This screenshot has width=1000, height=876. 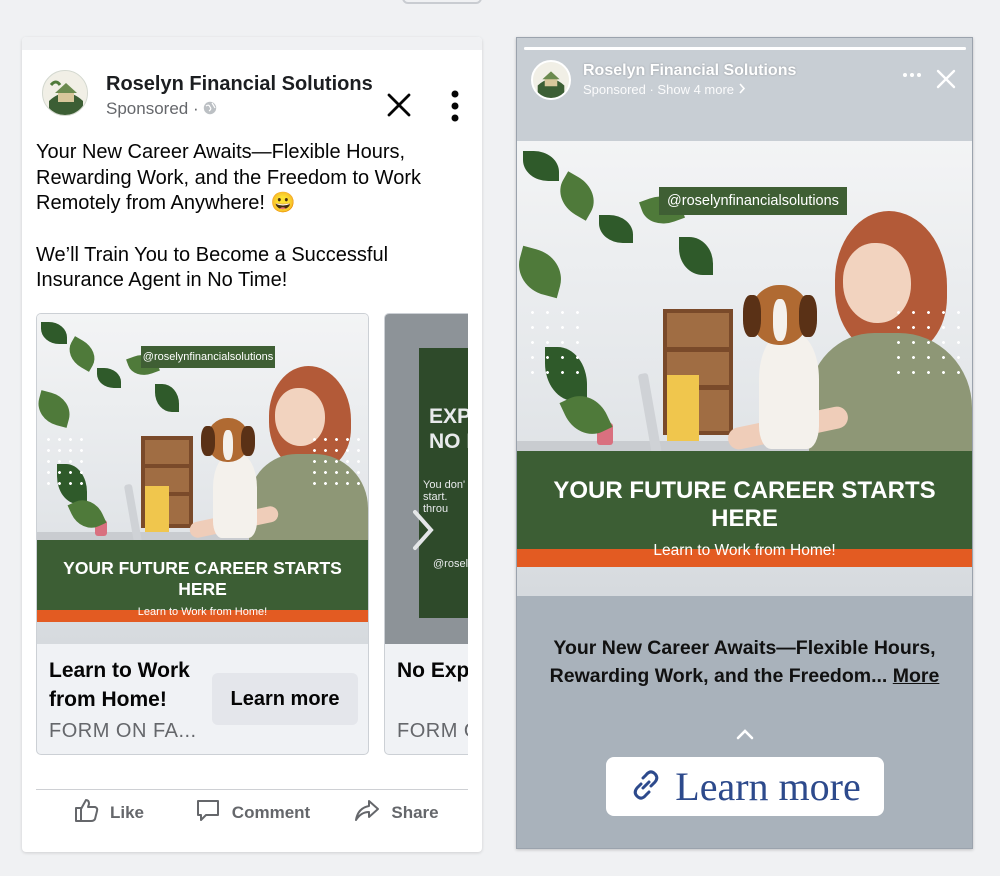 What do you see at coordinates (448, 429) in the screenshot?
I see `creative-2-title: EXP NO F` at bounding box center [448, 429].